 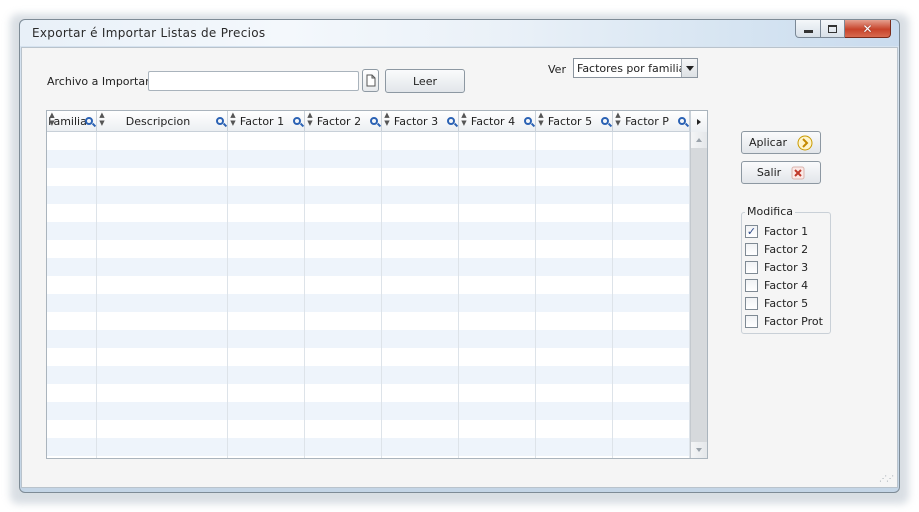 What do you see at coordinates (631, 68) in the screenshot?
I see `view-select-value: Factores por familia` at bounding box center [631, 68].